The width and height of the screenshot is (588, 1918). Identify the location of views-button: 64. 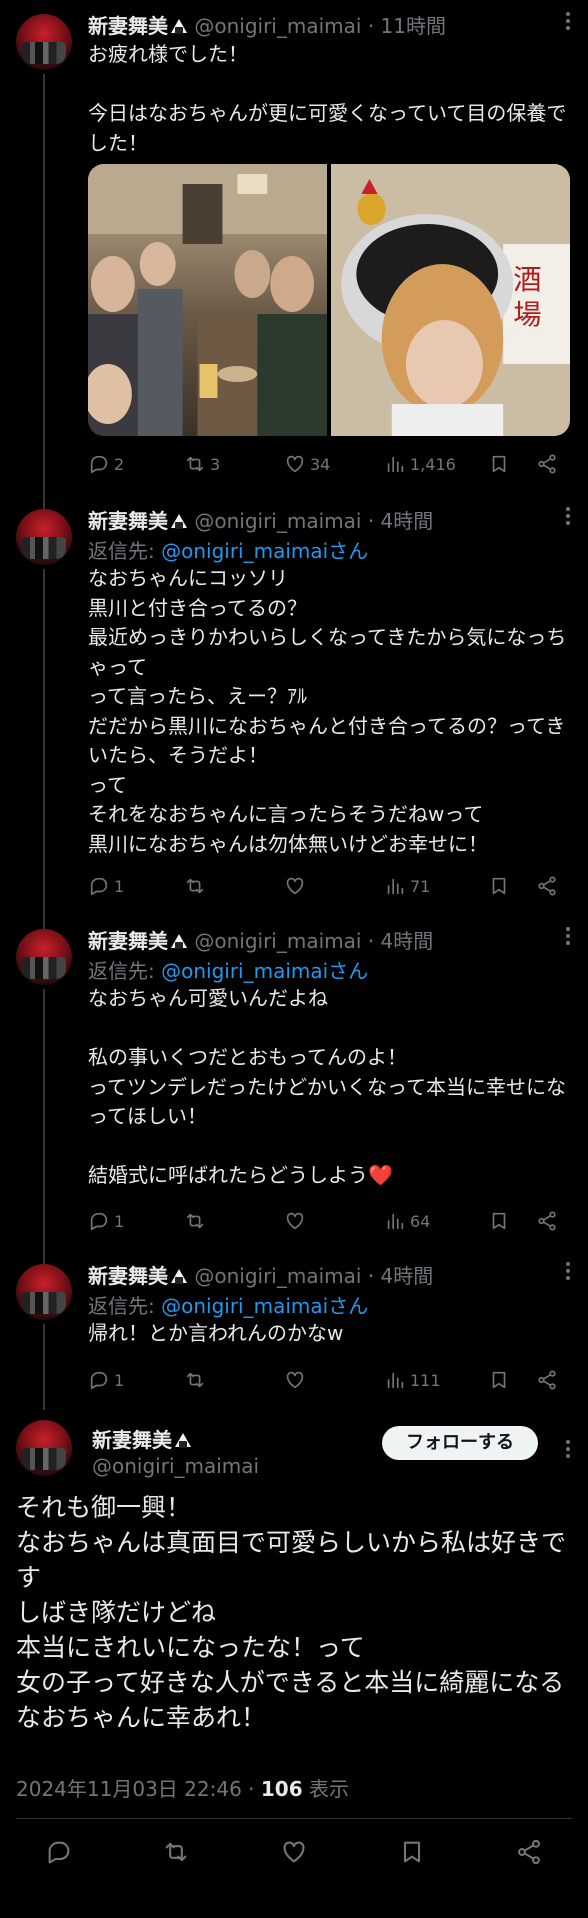
(436, 1221).